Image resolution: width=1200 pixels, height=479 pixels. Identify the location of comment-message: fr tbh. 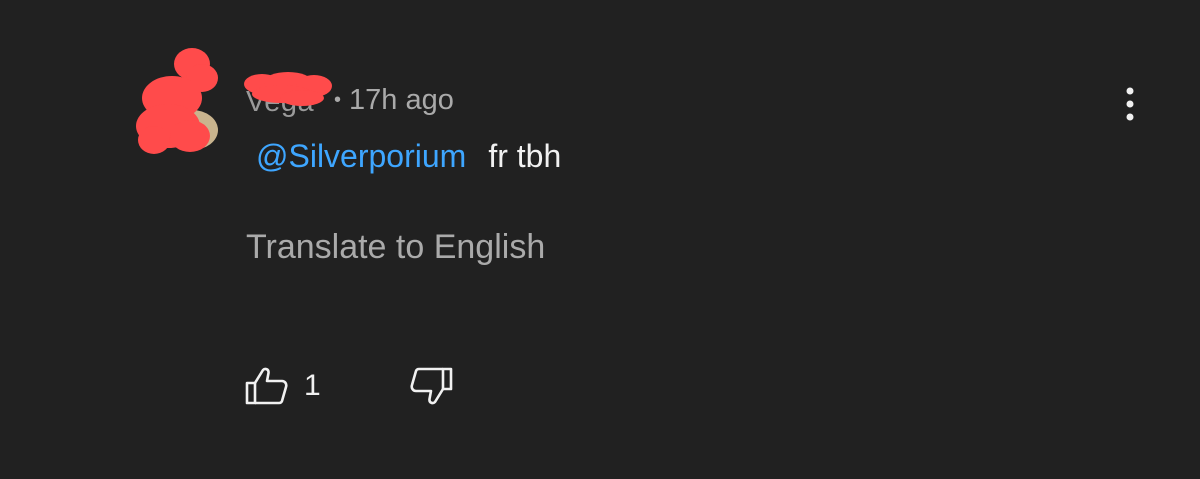
(525, 156).